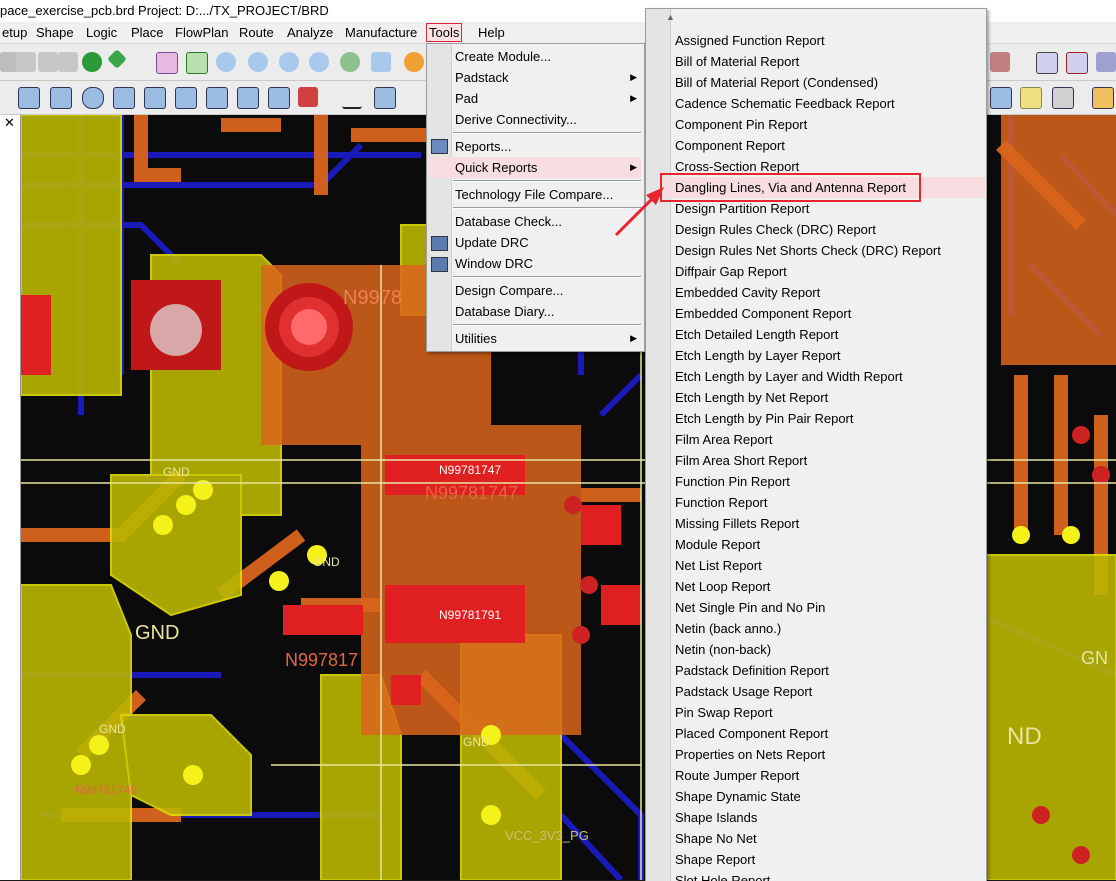 The image size is (1116, 881). Describe the element at coordinates (825, 817) in the screenshot. I see `menu-item-report: Shape Islands` at that location.